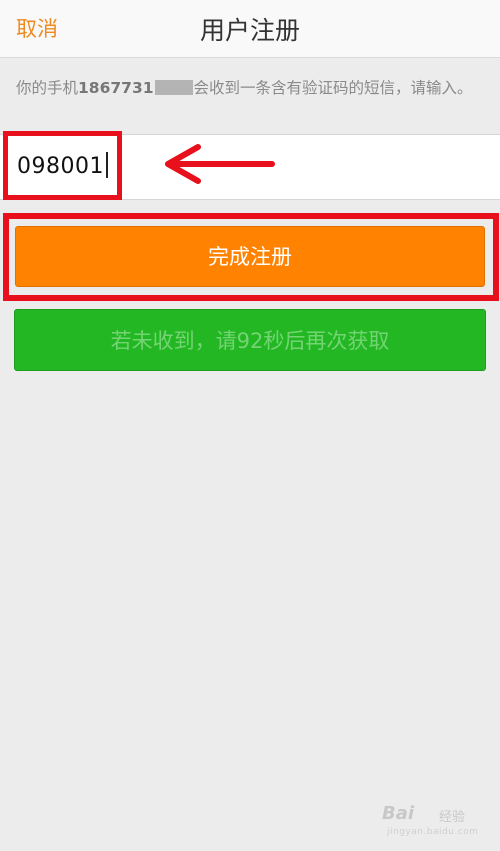  What do you see at coordinates (173, 87) in the screenshot?
I see `phone-mask-redaction` at bounding box center [173, 87].